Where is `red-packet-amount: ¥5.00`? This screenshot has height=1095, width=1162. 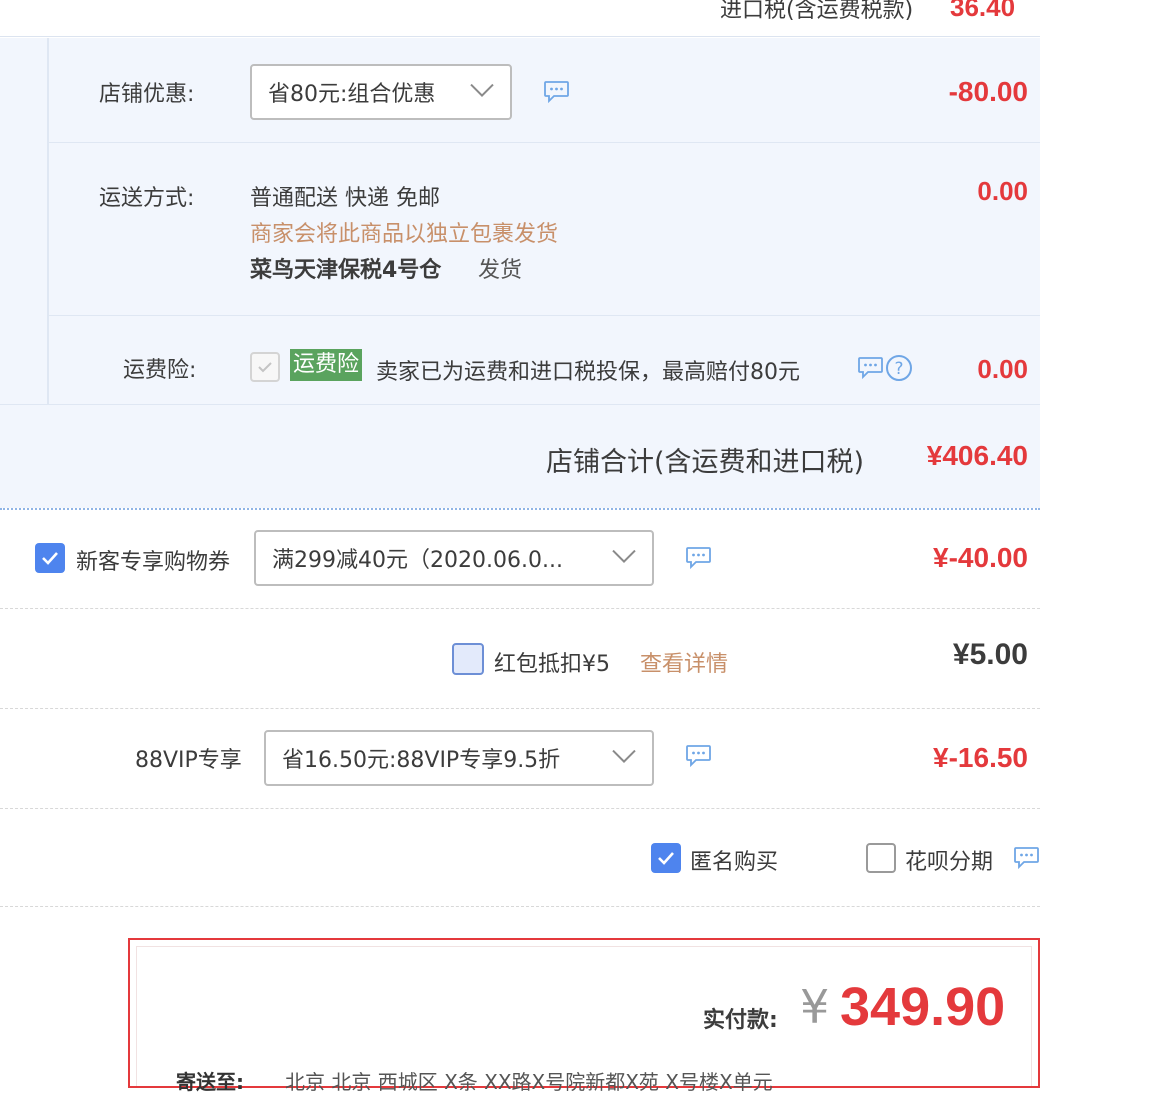
red-packet-amount: ¥5.00 is located at coordinates (990, 654).